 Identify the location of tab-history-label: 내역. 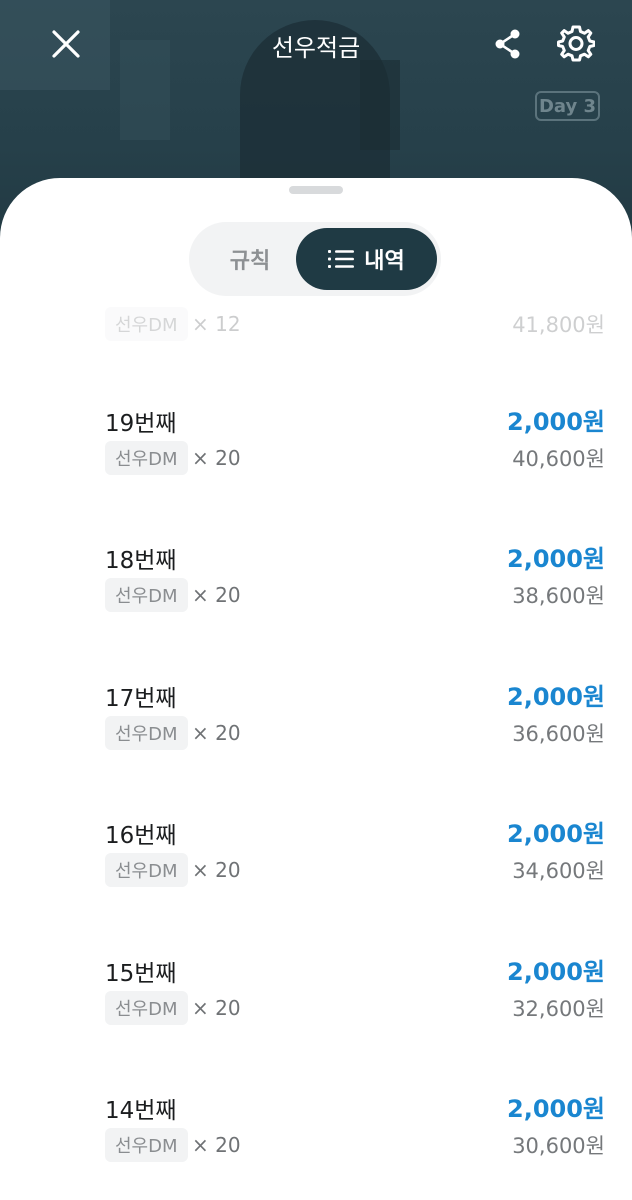
(384, 261).